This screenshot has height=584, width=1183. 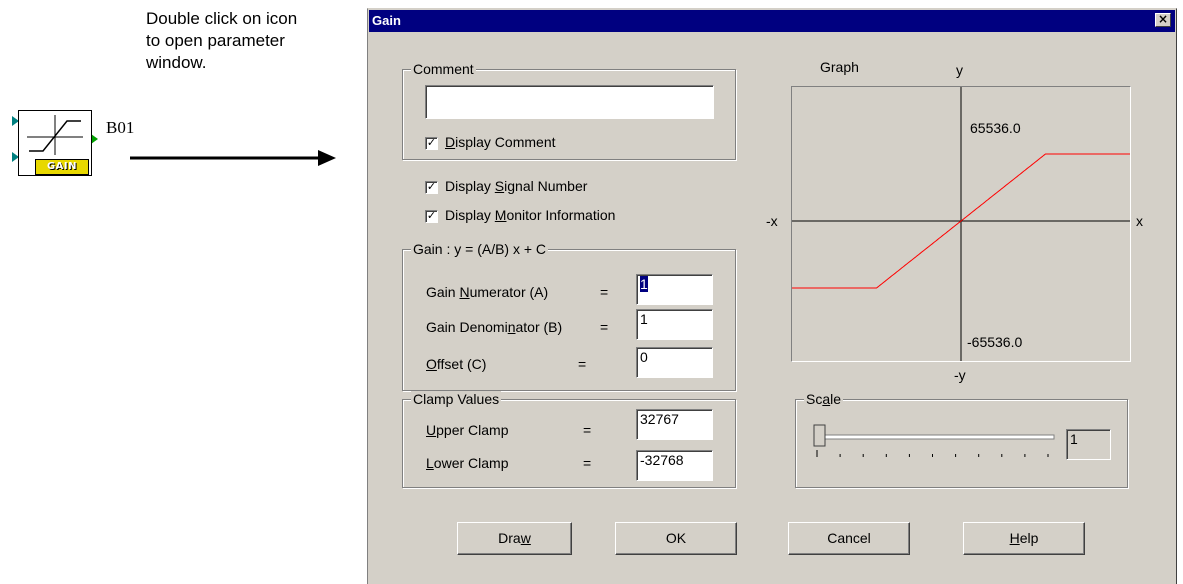 What do you see at coordinates (514, 538) in the screenshot?
I see `draw-button: Draw` at bounding box center [514, 538].